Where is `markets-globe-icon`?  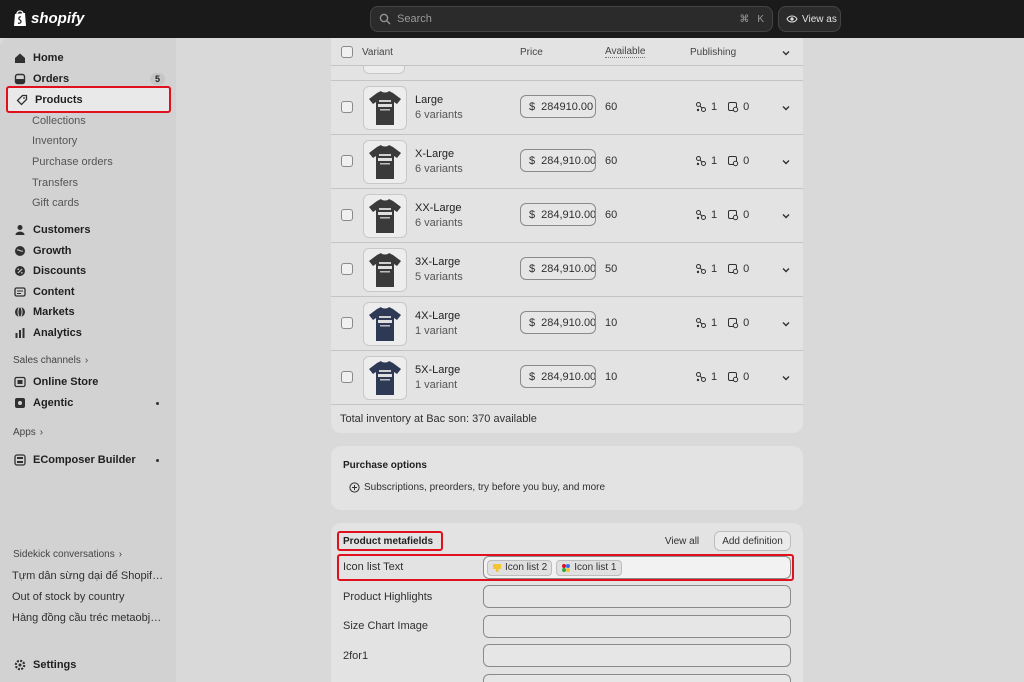 markets-globe-icon is located at coordinates (19, 312).